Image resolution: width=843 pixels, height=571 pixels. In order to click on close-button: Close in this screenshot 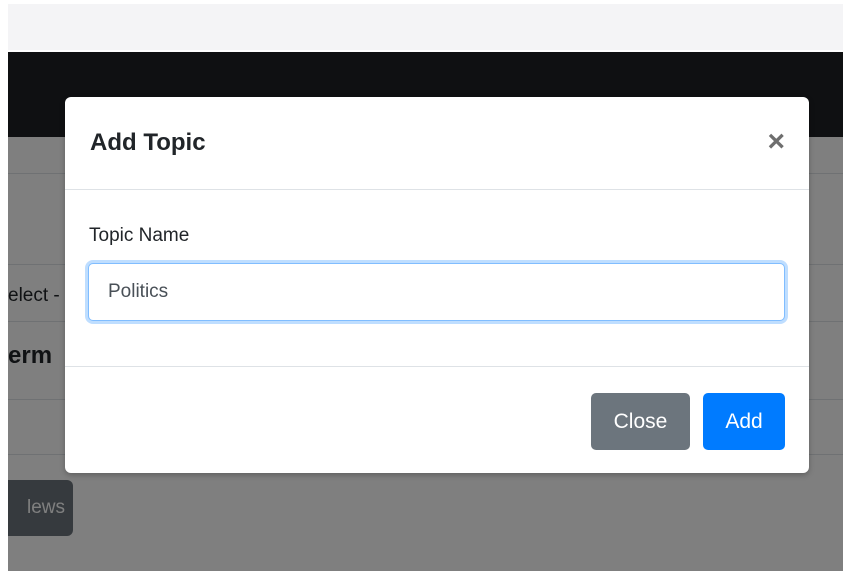, I will do `click(640, 421)`.